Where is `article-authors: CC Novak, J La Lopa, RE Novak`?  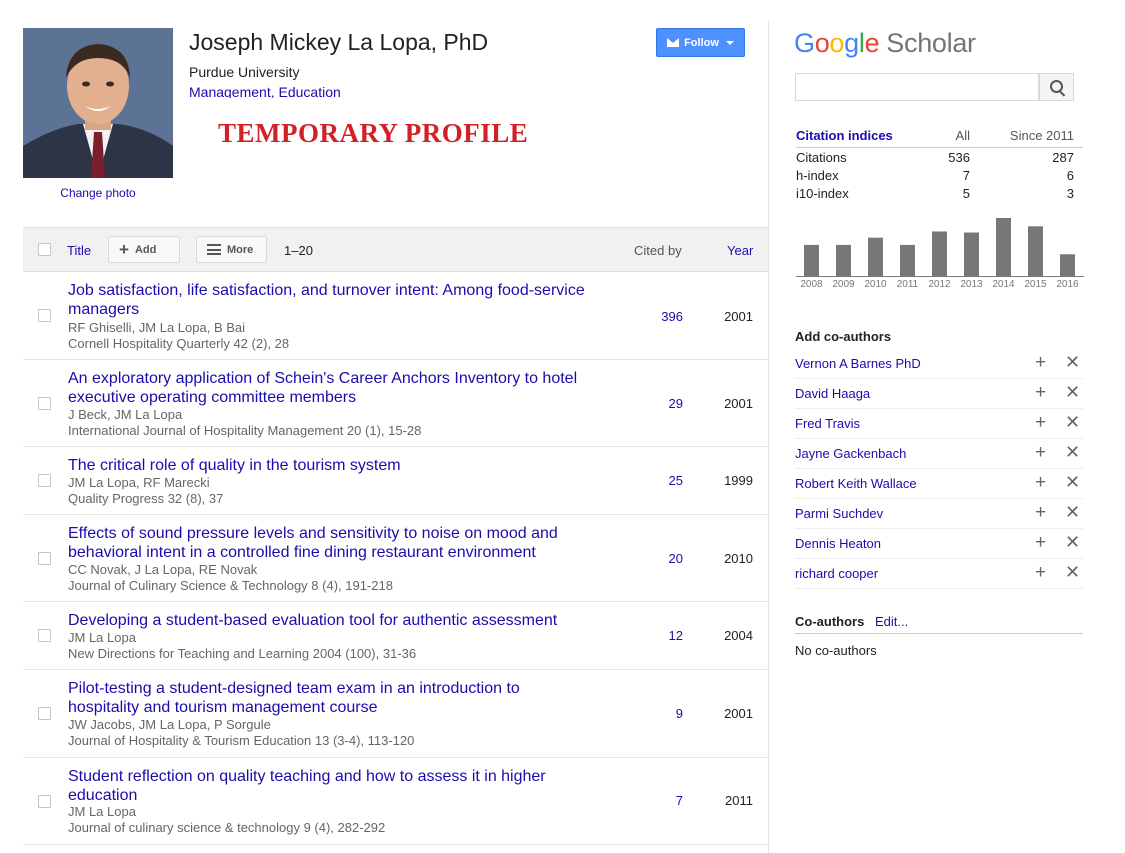 article-authors: CC Novak, J La Lopa, RE Novak is located at coordinates (163, 569).